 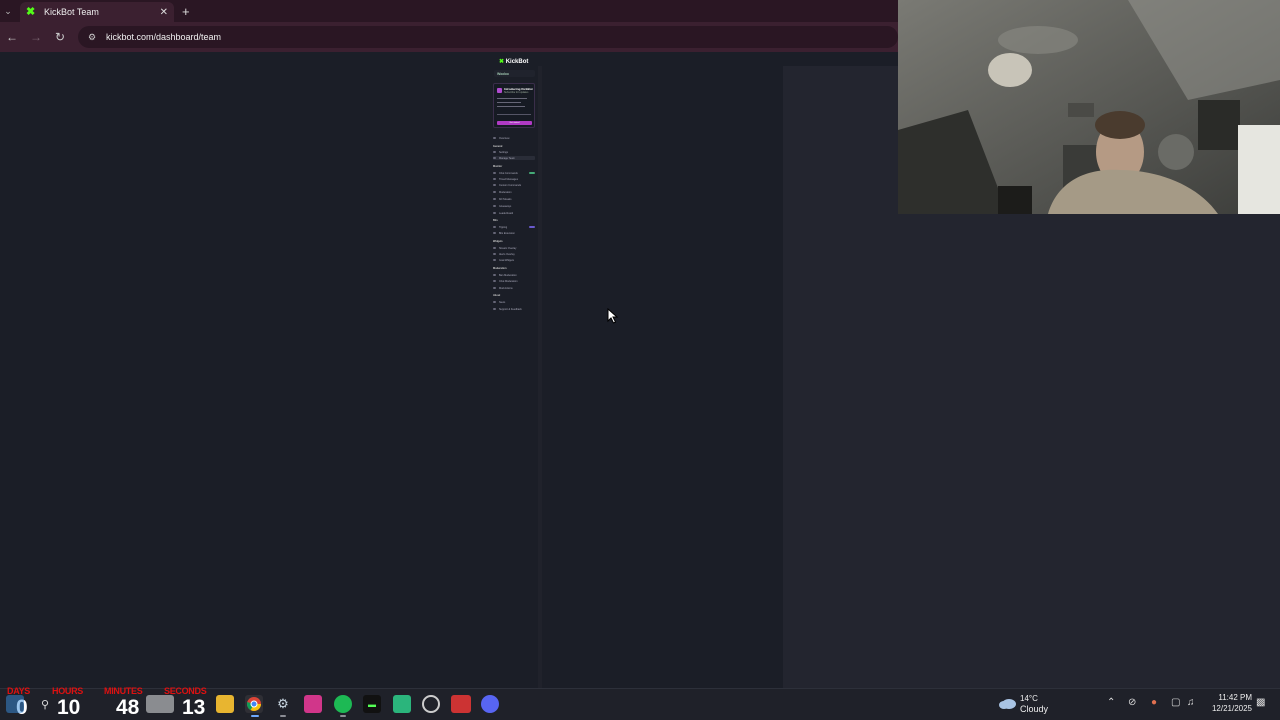 I want to click on display-icon: ▢, so click(x=1175, y=702).